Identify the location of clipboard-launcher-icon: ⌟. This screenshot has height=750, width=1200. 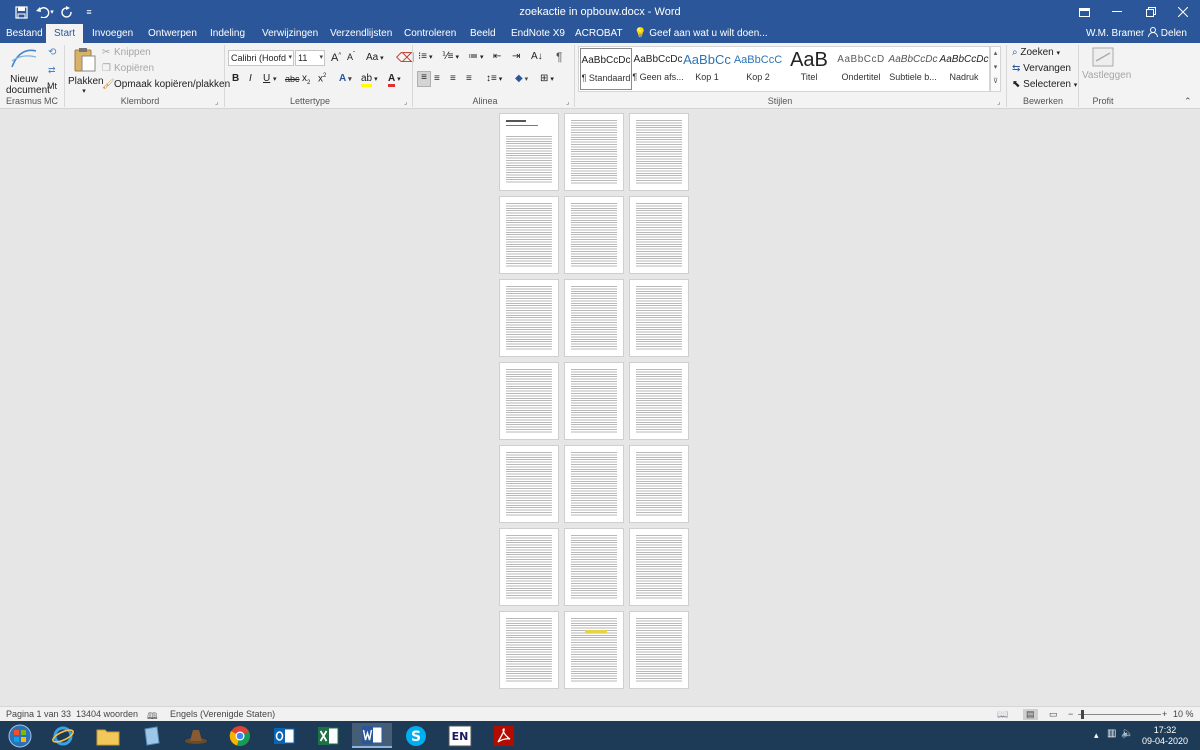
(216, 102).